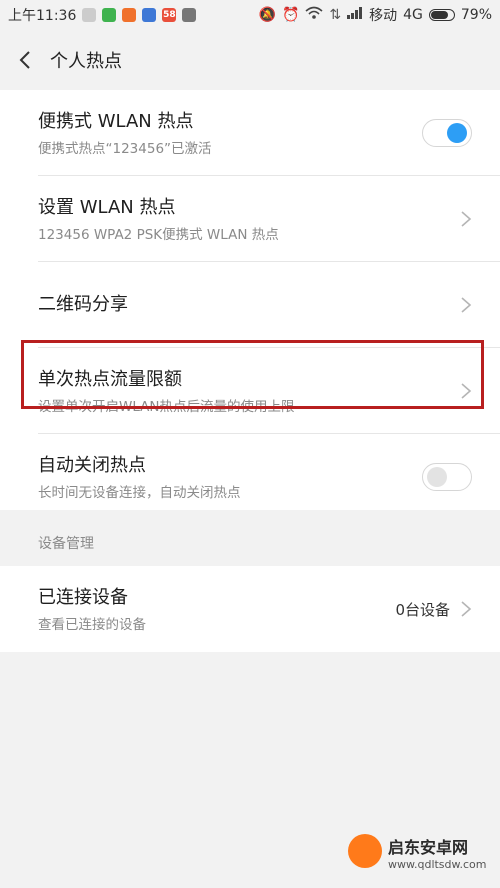  I want to click on watermark-name: 启东安卓网, so click(428, 847).